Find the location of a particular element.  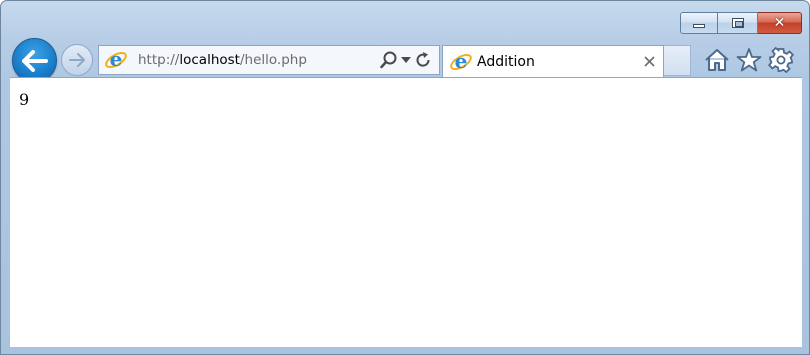

new-tab-button is located at coordinates (677, 60).